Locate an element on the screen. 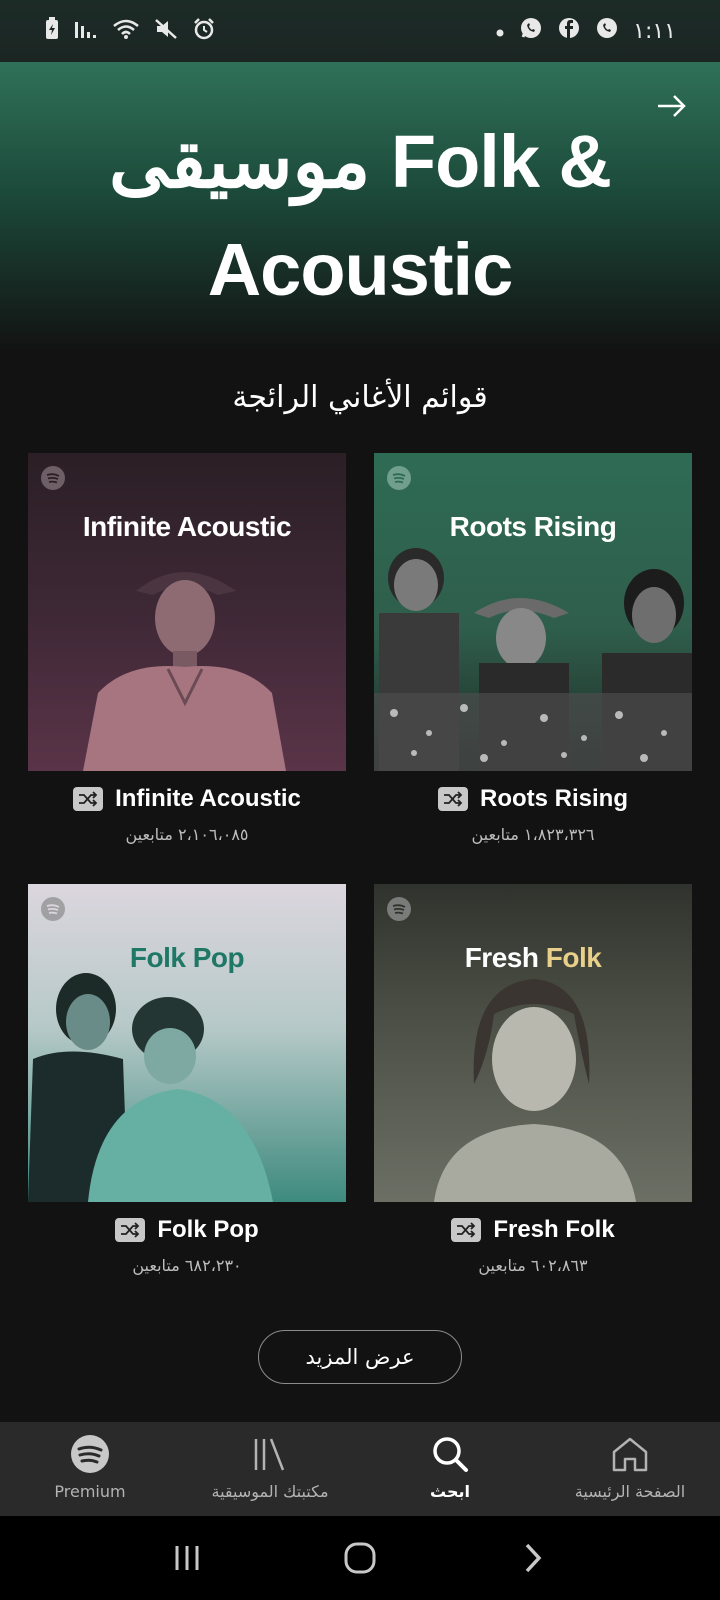  show-more-button: عرض المزيد is located at coordinates (360, 1357).